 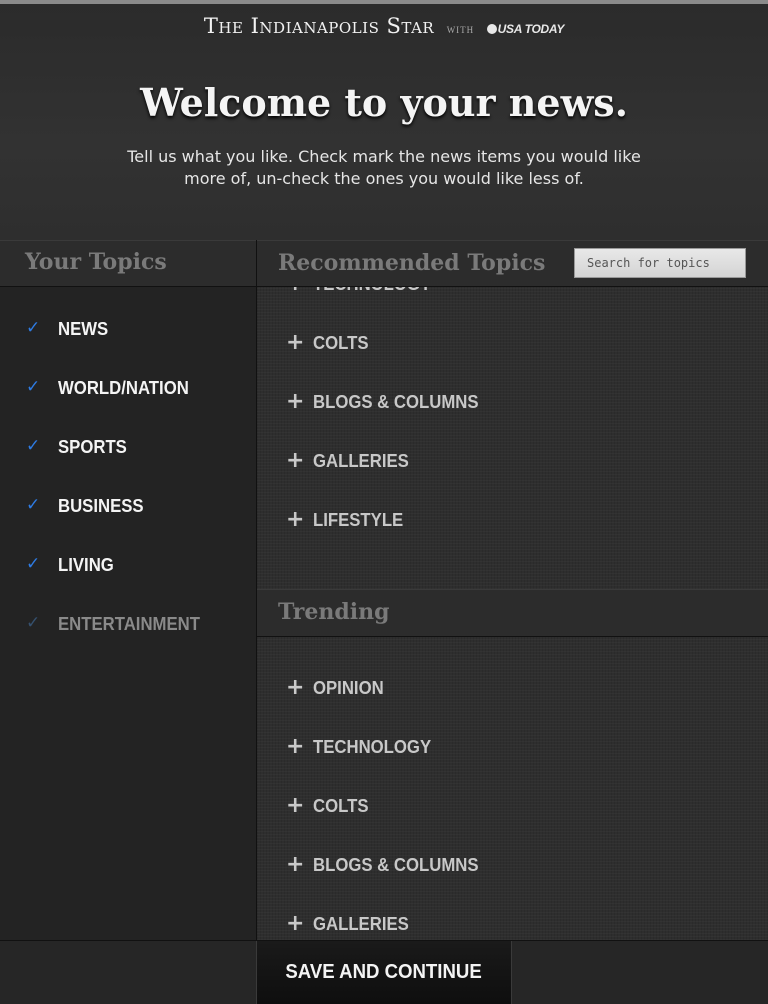 What do you see at coordinates (512, 468) in the screenshot?
I see `recommended-item-galleries: + GALLERIES` at bounding box center [512, 468].